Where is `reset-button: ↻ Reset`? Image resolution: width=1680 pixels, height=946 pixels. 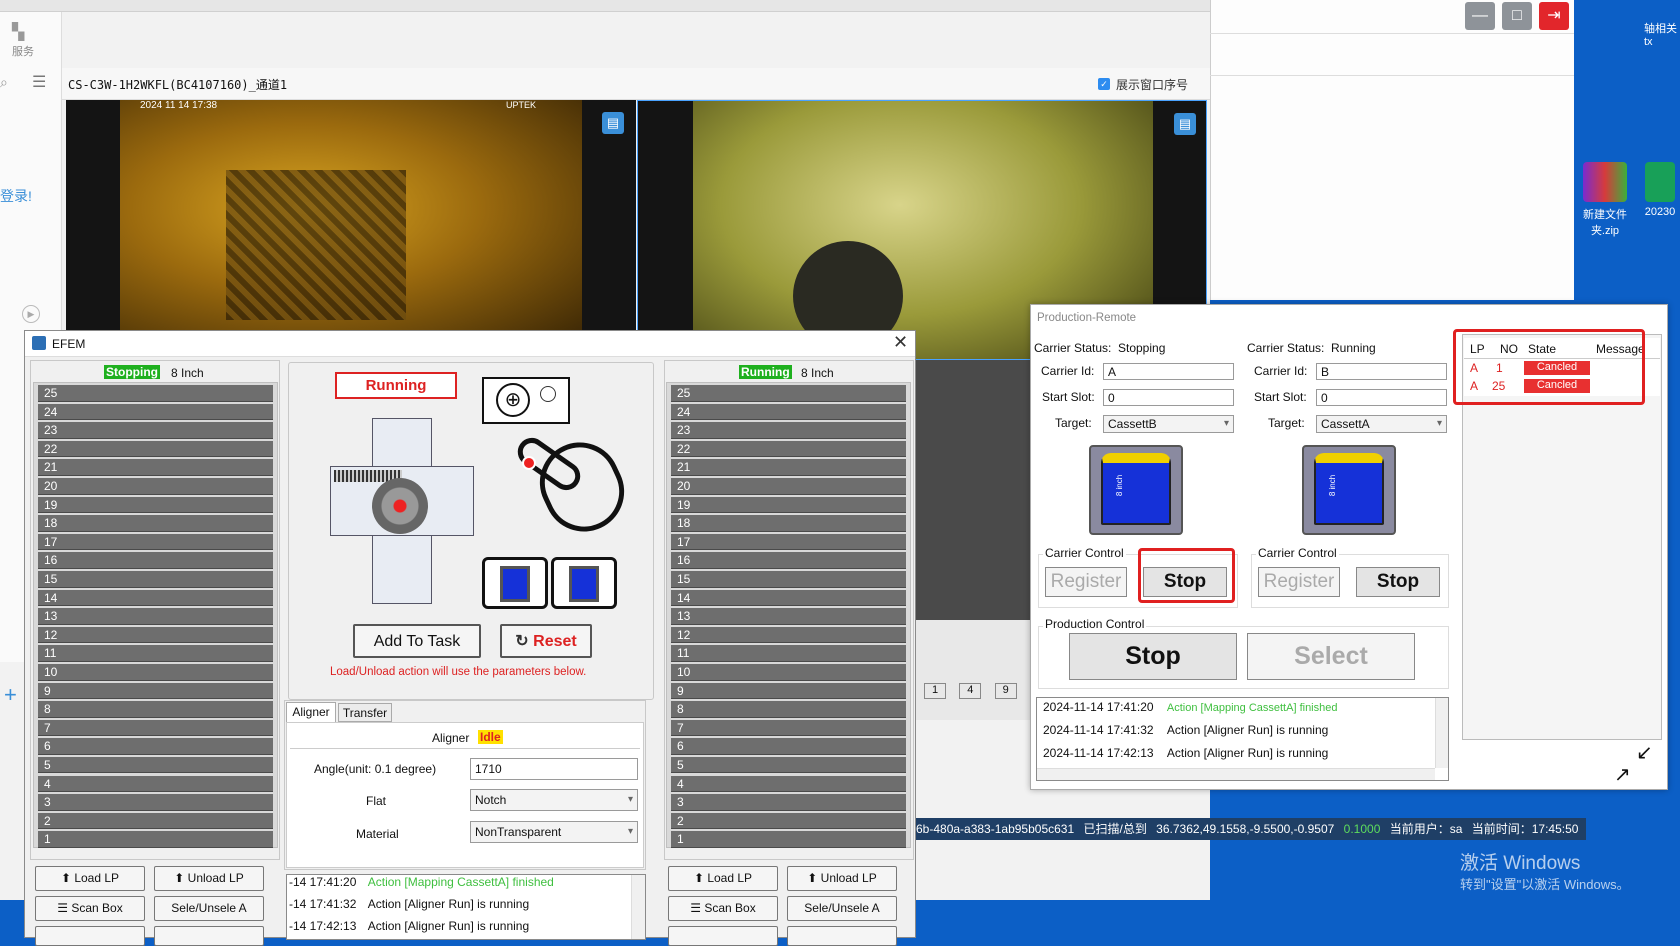
reset-button: ↻ Reset is located at coordinates (546, 641).